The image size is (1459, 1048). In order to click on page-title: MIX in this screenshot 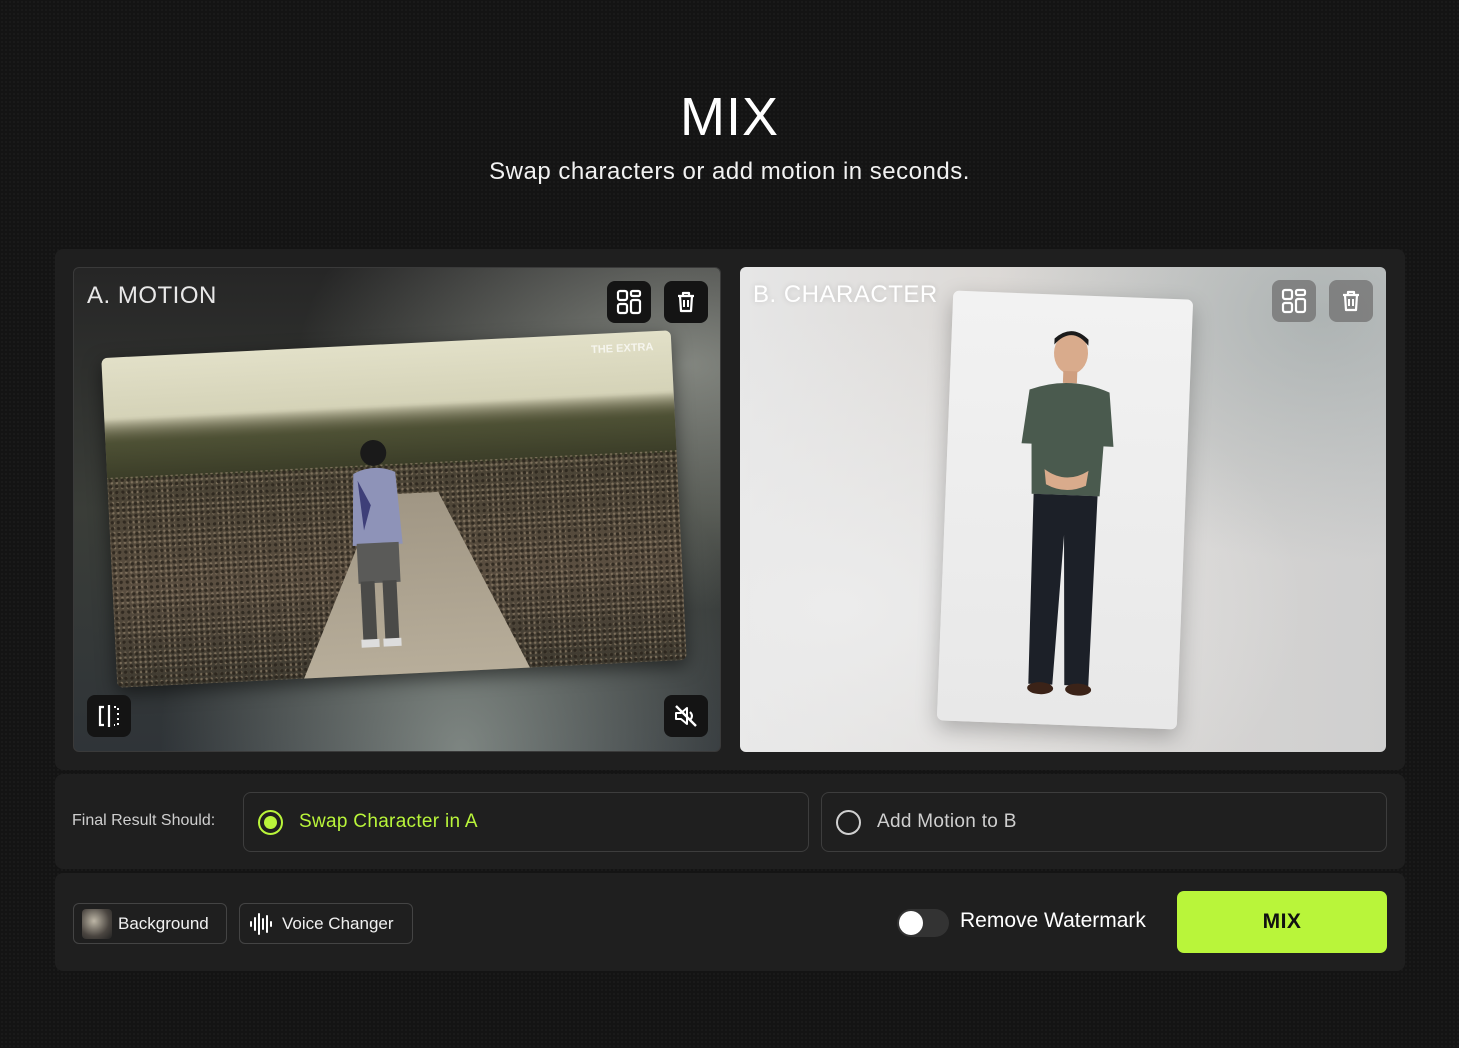, I will do `click(729, 117)`.